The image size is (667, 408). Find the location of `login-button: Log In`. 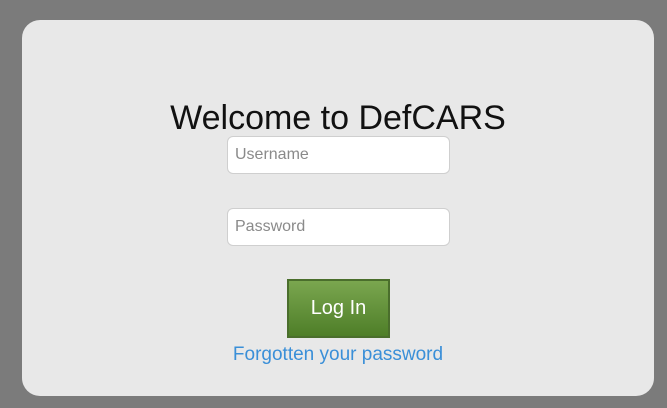

login-button: Log In is located at coordinates (338, 308).